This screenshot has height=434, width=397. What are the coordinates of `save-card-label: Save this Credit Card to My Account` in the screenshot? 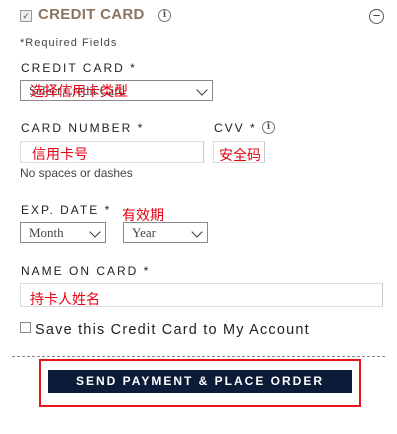 It's located at (172, 330).